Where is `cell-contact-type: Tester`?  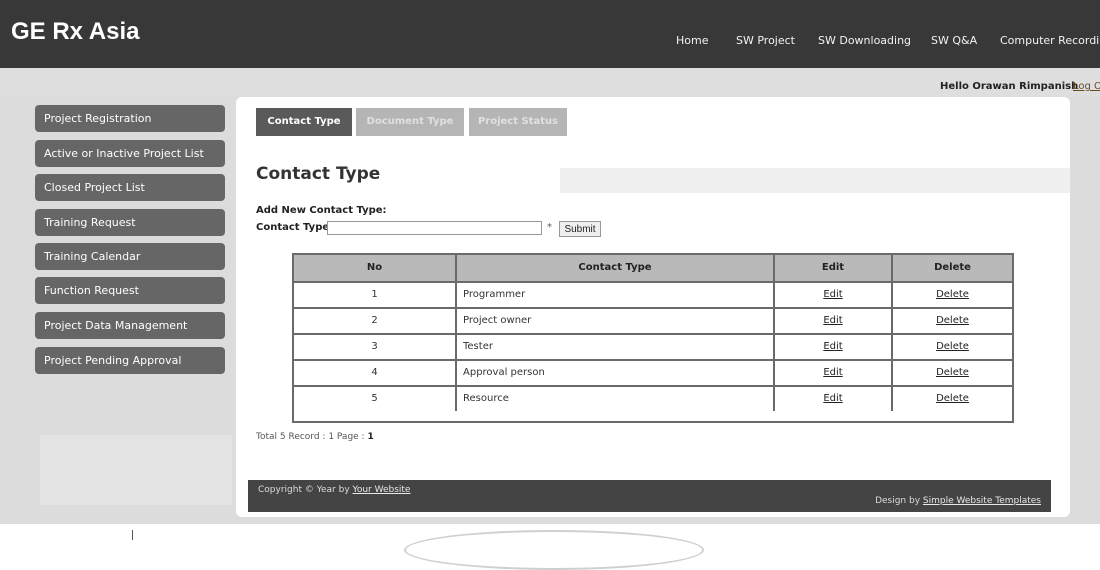
cell-contact-type: Tester is located at coordinates (616, 346).